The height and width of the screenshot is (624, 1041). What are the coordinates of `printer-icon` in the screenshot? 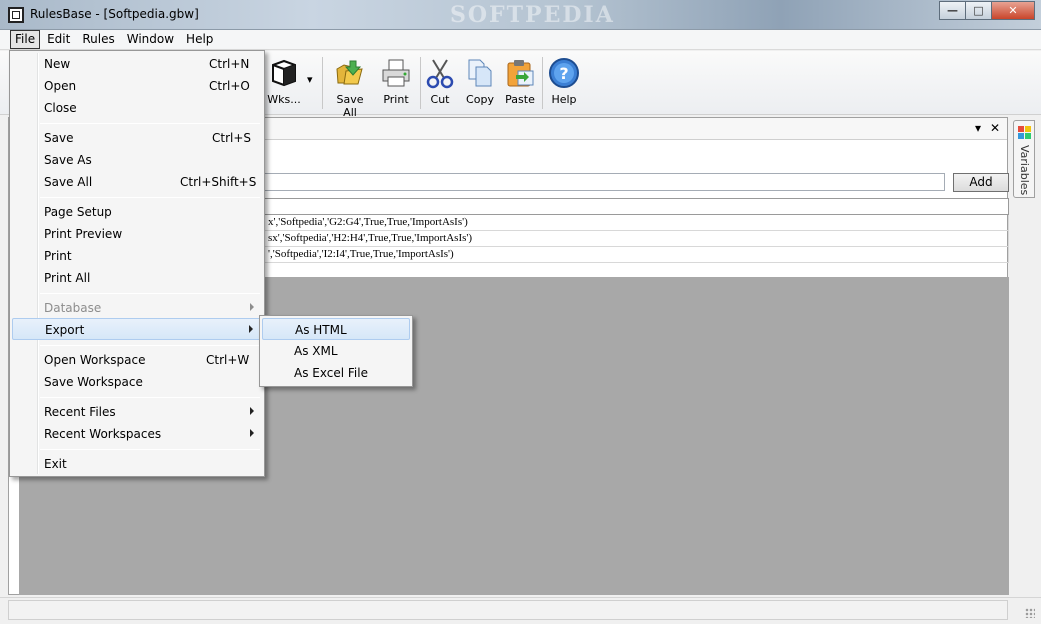 It's located at (396, 73).